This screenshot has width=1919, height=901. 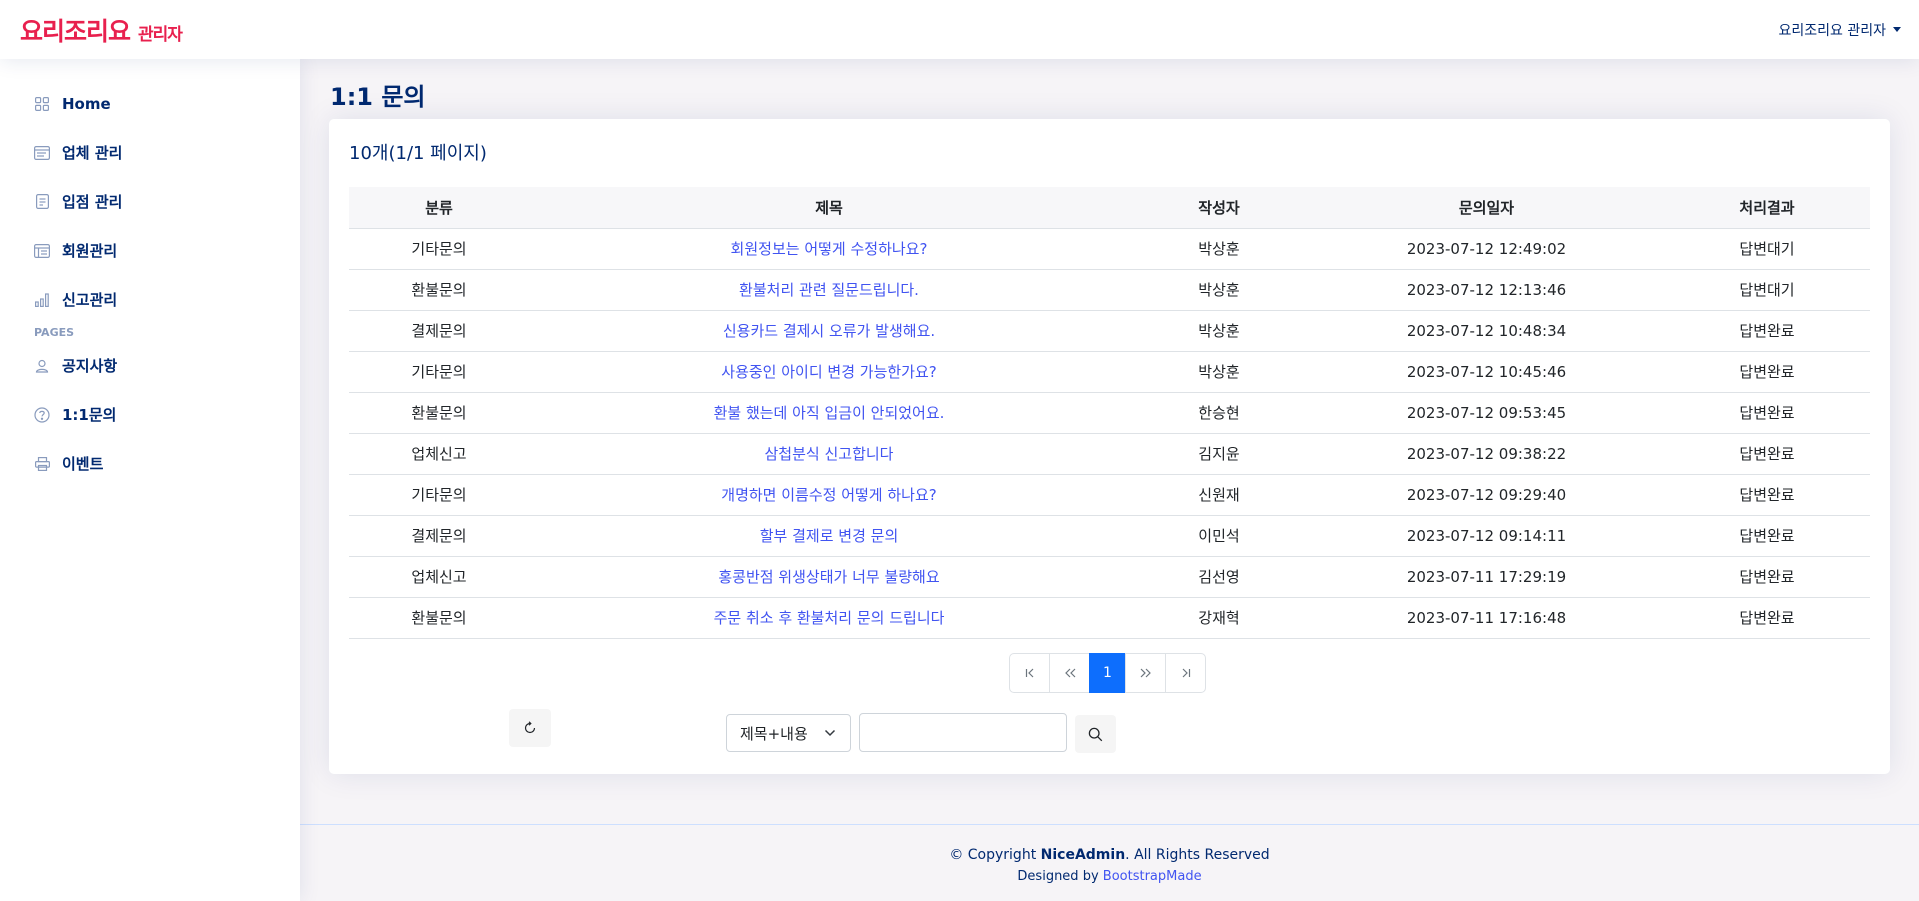 I want to click on credits: Designed by BootstrapMade, so click(x=1109, y=876).